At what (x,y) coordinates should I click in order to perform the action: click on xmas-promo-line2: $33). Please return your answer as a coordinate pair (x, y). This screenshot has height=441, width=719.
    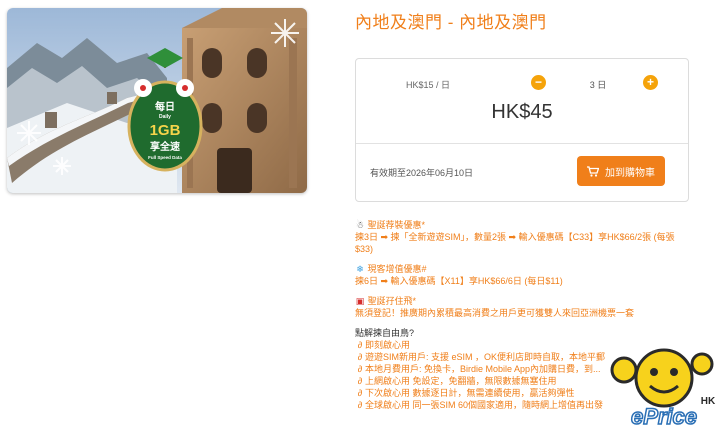
    Looking at the image, I should click on (364, 249).